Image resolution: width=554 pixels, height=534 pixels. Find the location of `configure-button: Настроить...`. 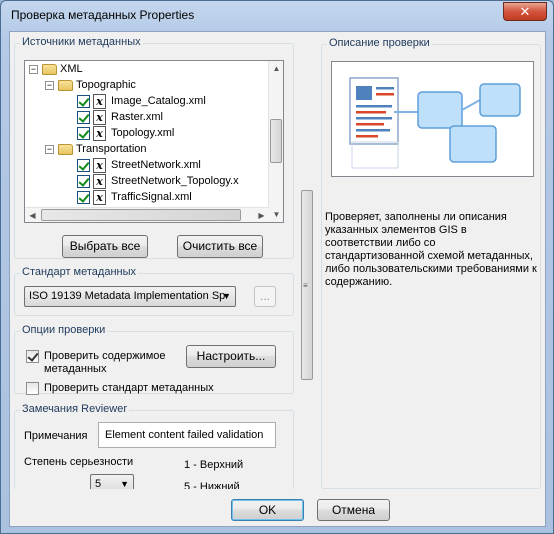

configure-button: Настроить... is located at coordinates (231, 356).